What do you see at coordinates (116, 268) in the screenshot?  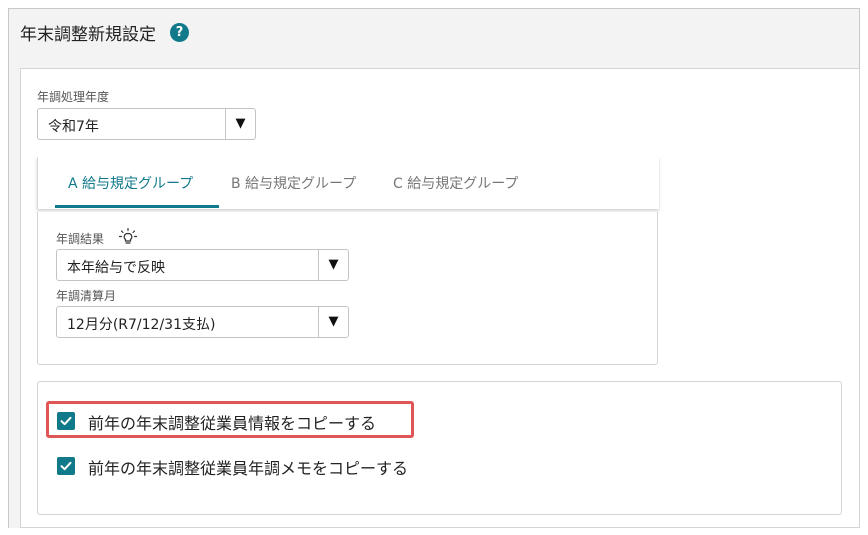 I see `result-select-value: 本年給与で反映` at bounding box center [116, 268].